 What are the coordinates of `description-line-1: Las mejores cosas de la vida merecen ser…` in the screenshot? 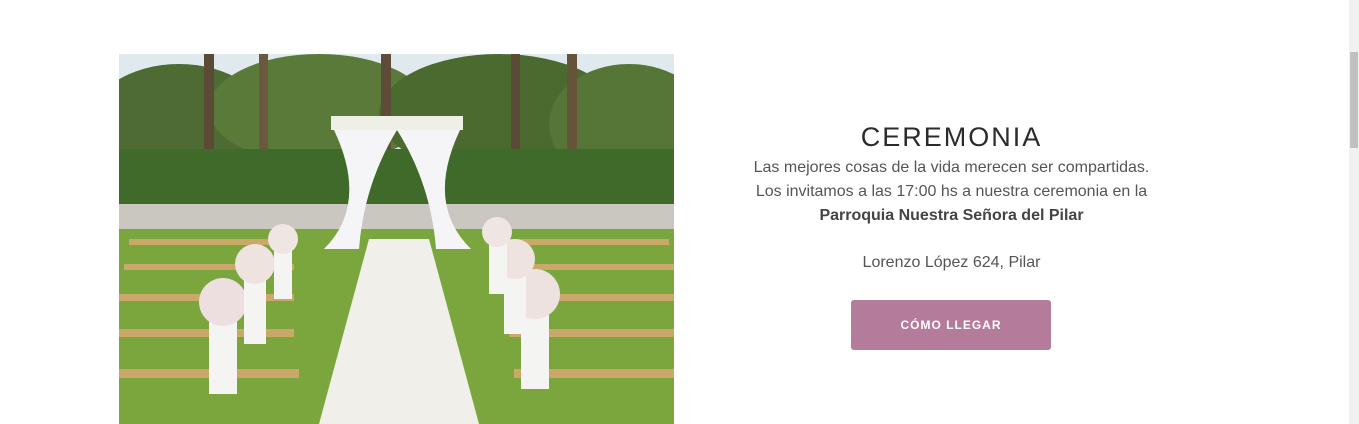 It's located at (951, 167).